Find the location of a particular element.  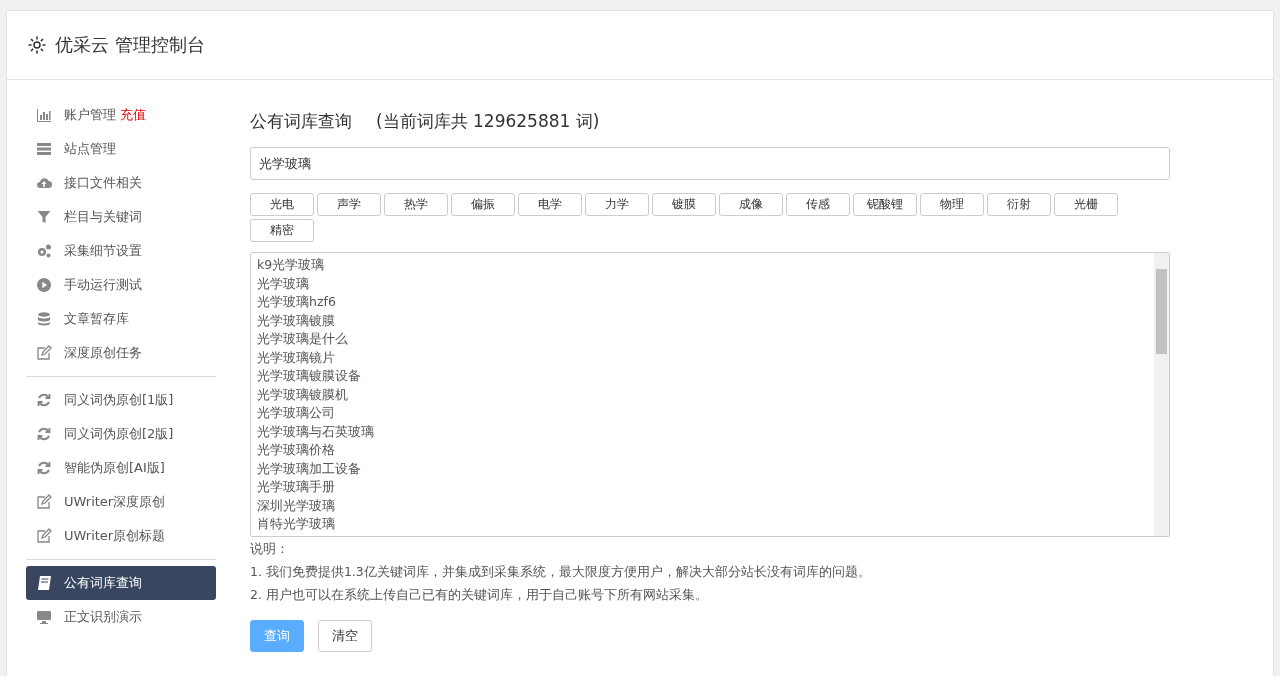

sidebar-item: 公有词库查询 is located at coordinates (121, 583).